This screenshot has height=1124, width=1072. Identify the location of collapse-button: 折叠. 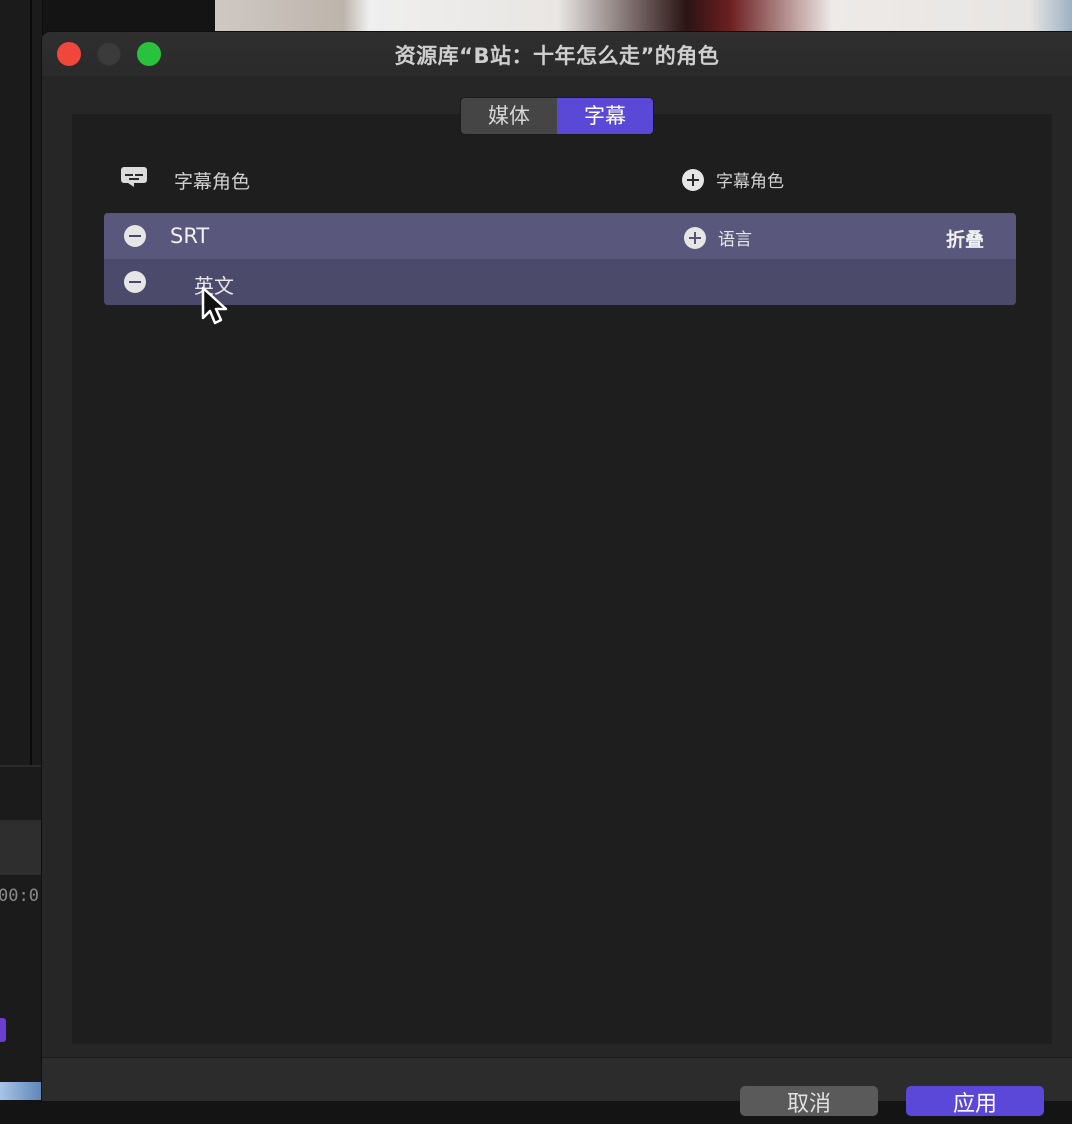
(965, 238).